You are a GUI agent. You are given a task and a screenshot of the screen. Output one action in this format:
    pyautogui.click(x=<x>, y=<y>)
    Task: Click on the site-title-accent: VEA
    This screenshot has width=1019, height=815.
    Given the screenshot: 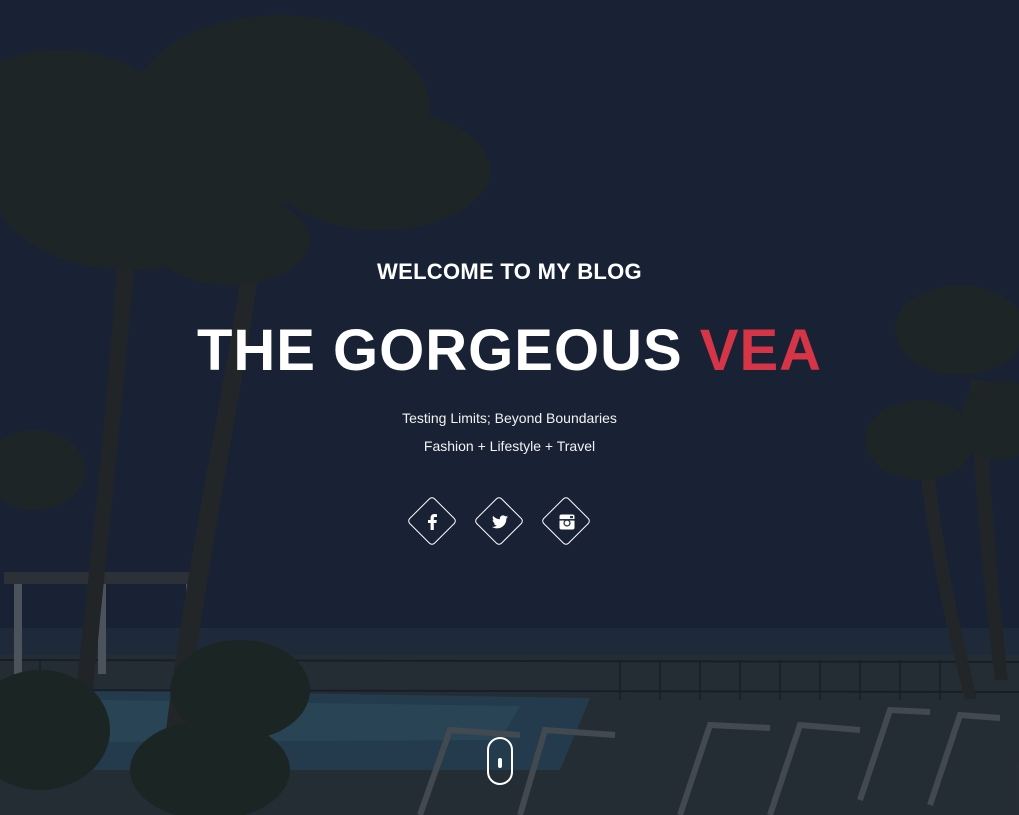 What is the action you would take?
    pyautogui.click(x=761, y=350)
    